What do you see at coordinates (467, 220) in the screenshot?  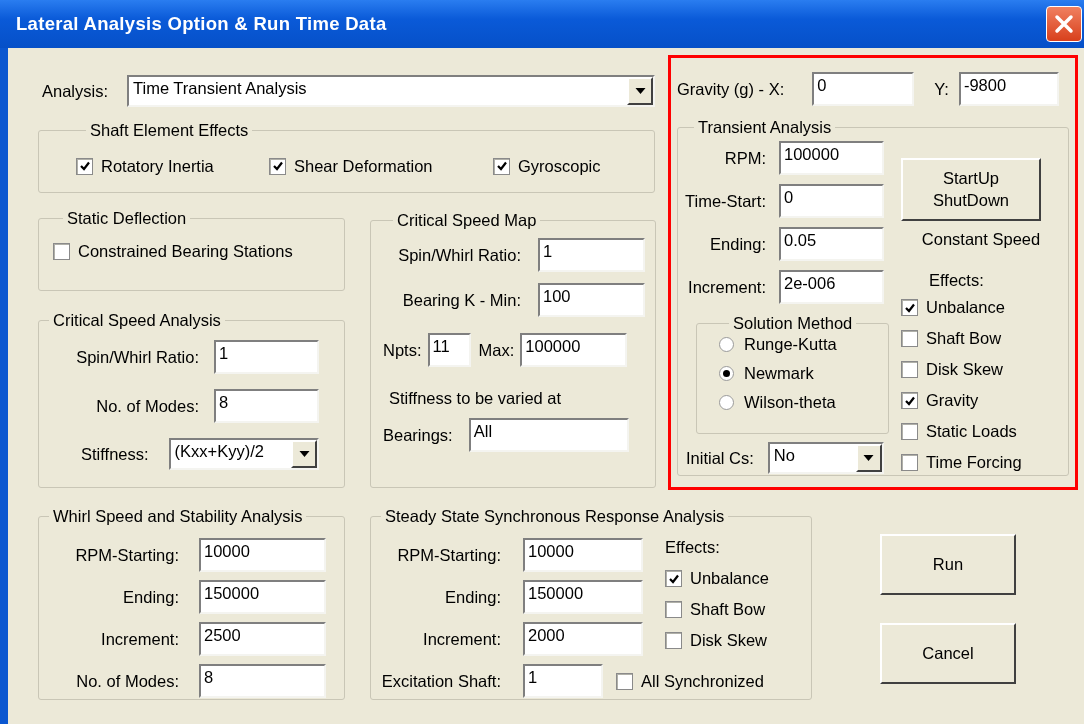 I see `group-title: Critical Speed Map` at bounding box center [467, 220].